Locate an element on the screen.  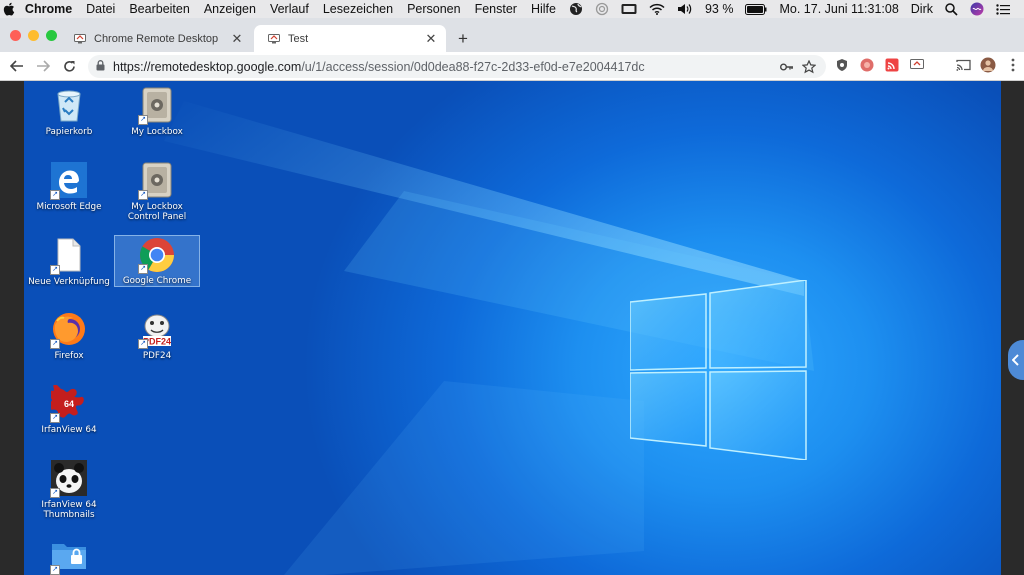
notification-center-icon is located at coordinates (1003, 9).